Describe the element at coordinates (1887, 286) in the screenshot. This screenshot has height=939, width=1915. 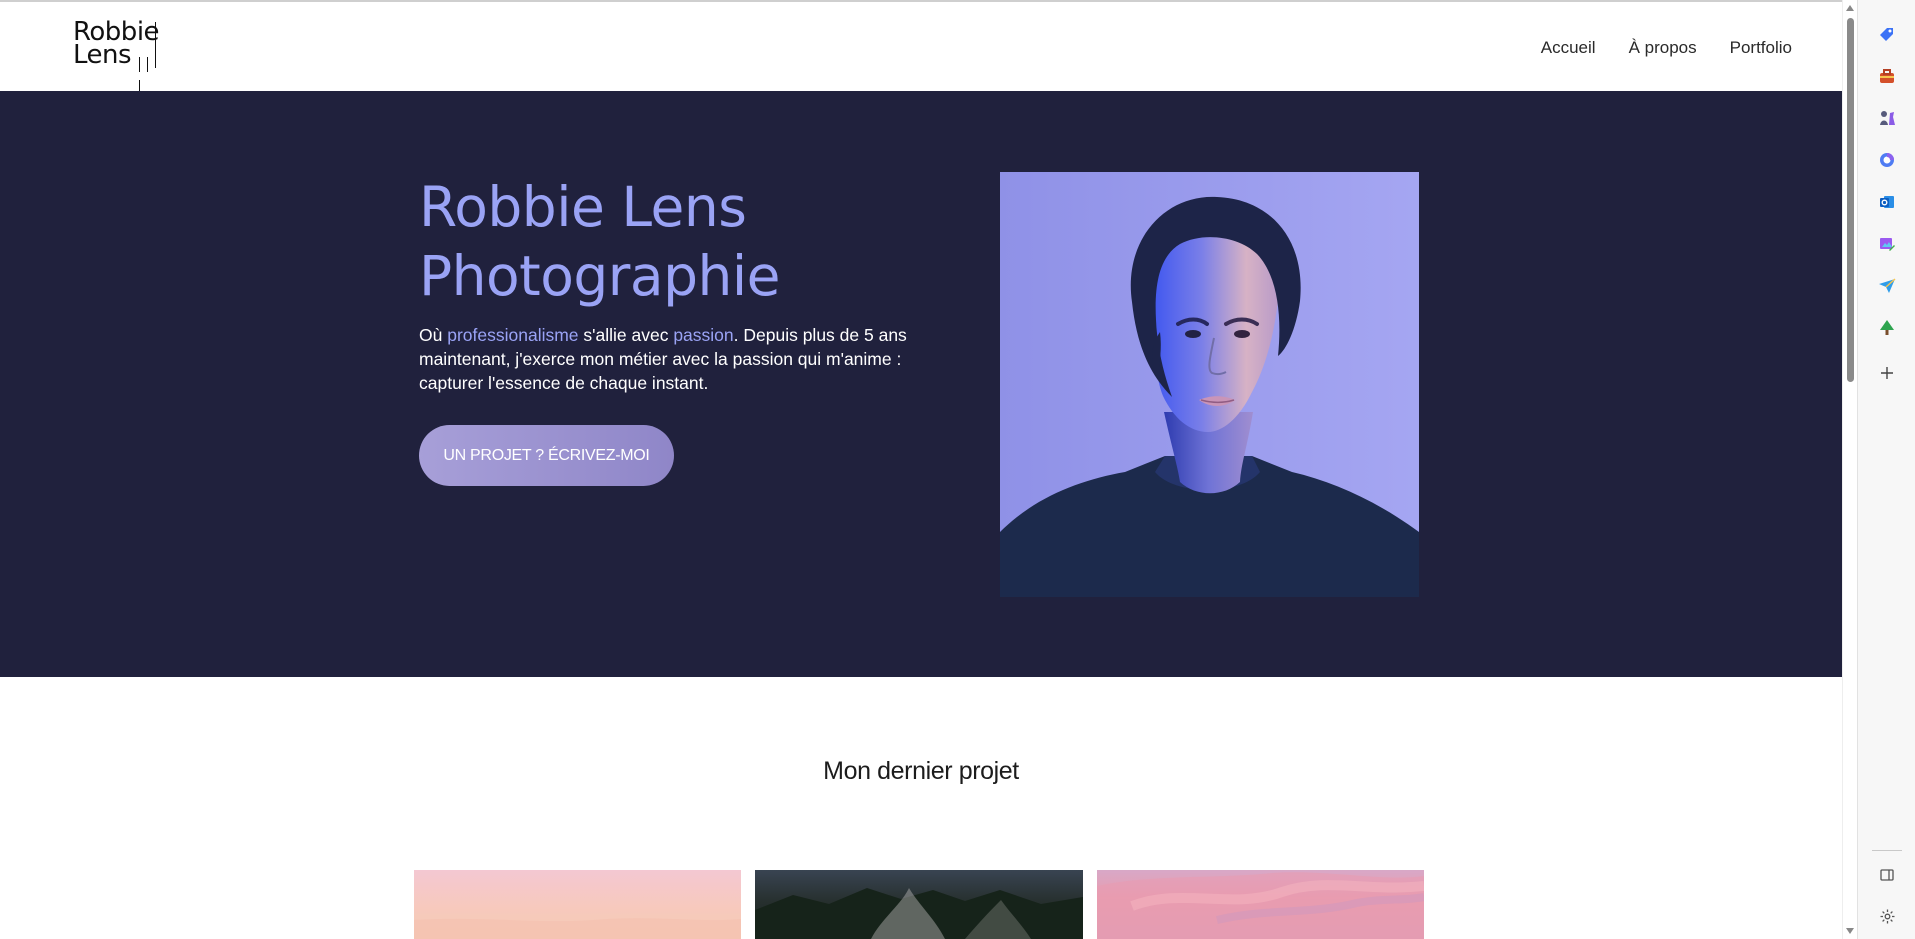
I see `send-icon` at that location.